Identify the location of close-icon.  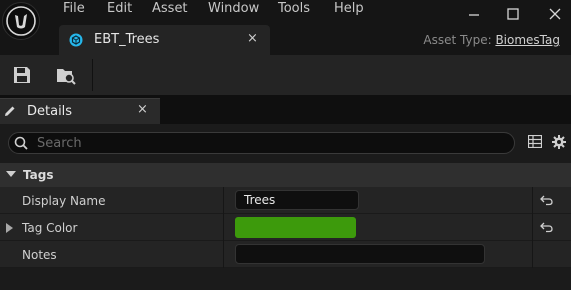
(555, 14).